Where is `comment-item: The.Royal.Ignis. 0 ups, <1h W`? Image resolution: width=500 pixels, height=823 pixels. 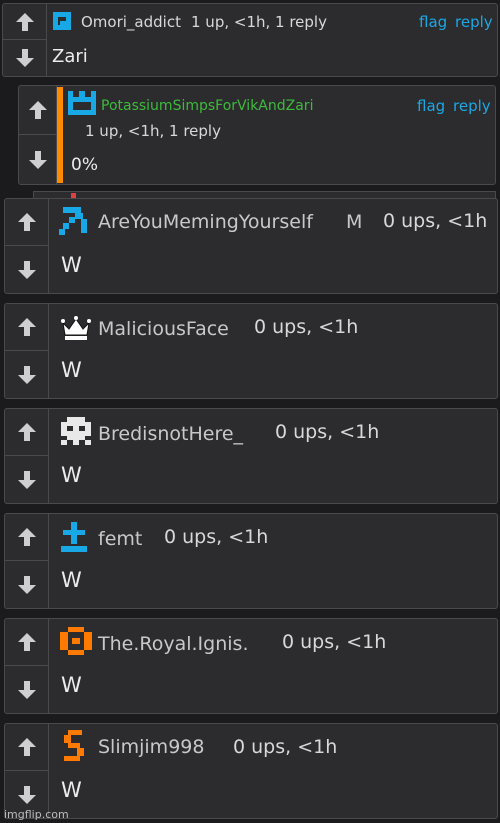
comment-item: The.Royal.Ignis. 0 ups, <1h W is located at coordinates (251, 666).